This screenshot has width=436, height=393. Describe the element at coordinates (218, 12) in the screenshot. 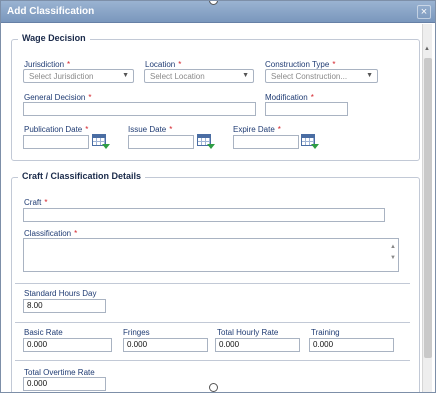

I see `dialog-titlebar: Add Classification ×` at that location.